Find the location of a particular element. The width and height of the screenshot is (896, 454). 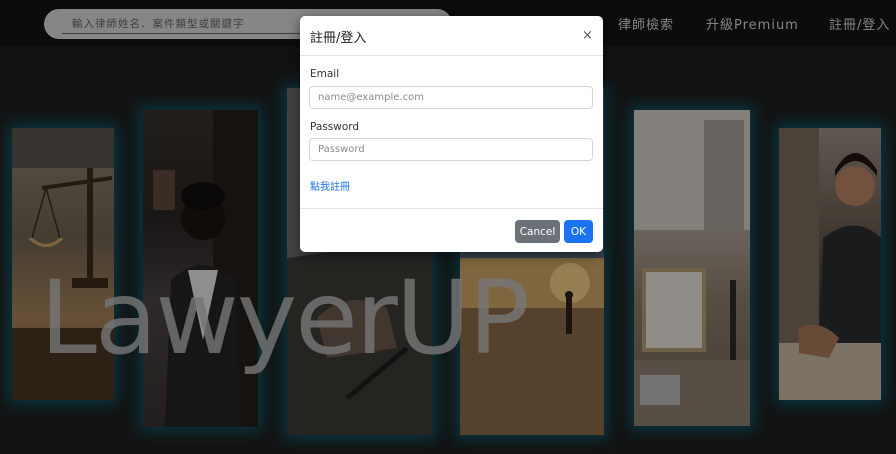

ok-button: OK is located at coordinates (578, 231).